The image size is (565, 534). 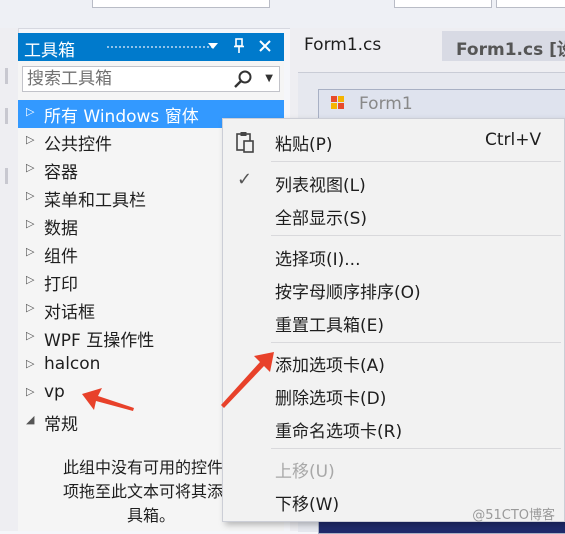 What do you see at coordinates (9, 279) in the screenshot?
I see `left-dock-gutter` at bounding box center [9, 279].